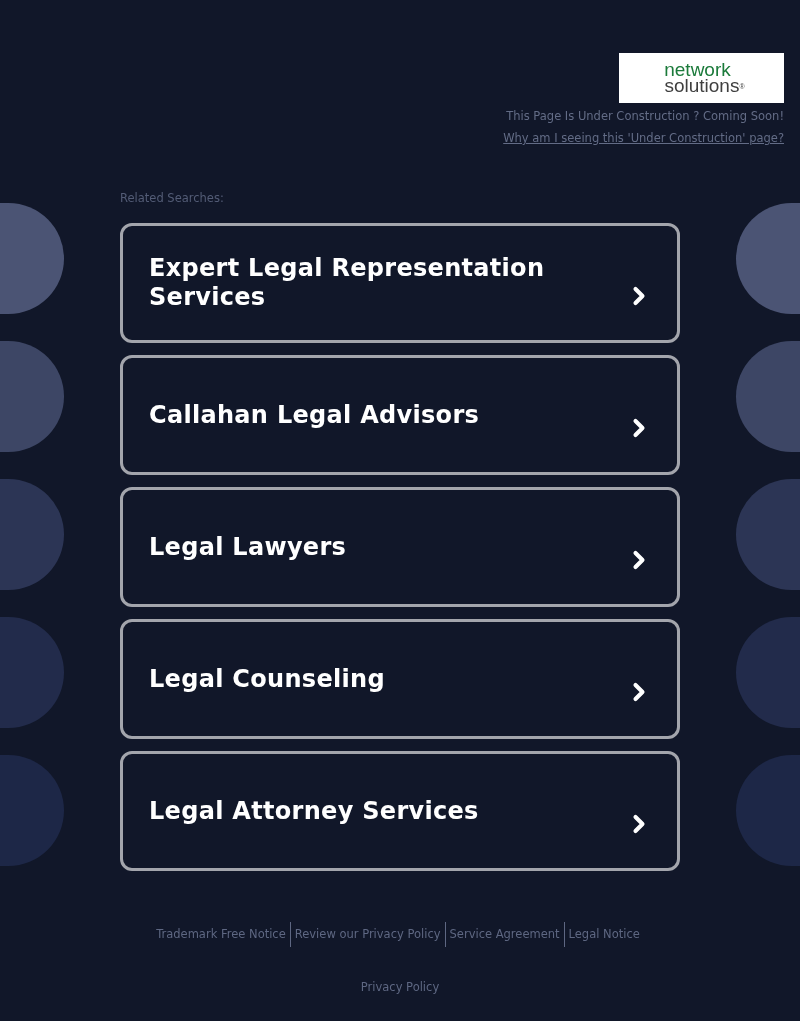 The height and width of the screenshot is (1021, 800). Describe the element at coordinates (645, 116) in the screenshot. I see `construction-notice: This Page Is Under Construction ? Coming Soon!` at that location.